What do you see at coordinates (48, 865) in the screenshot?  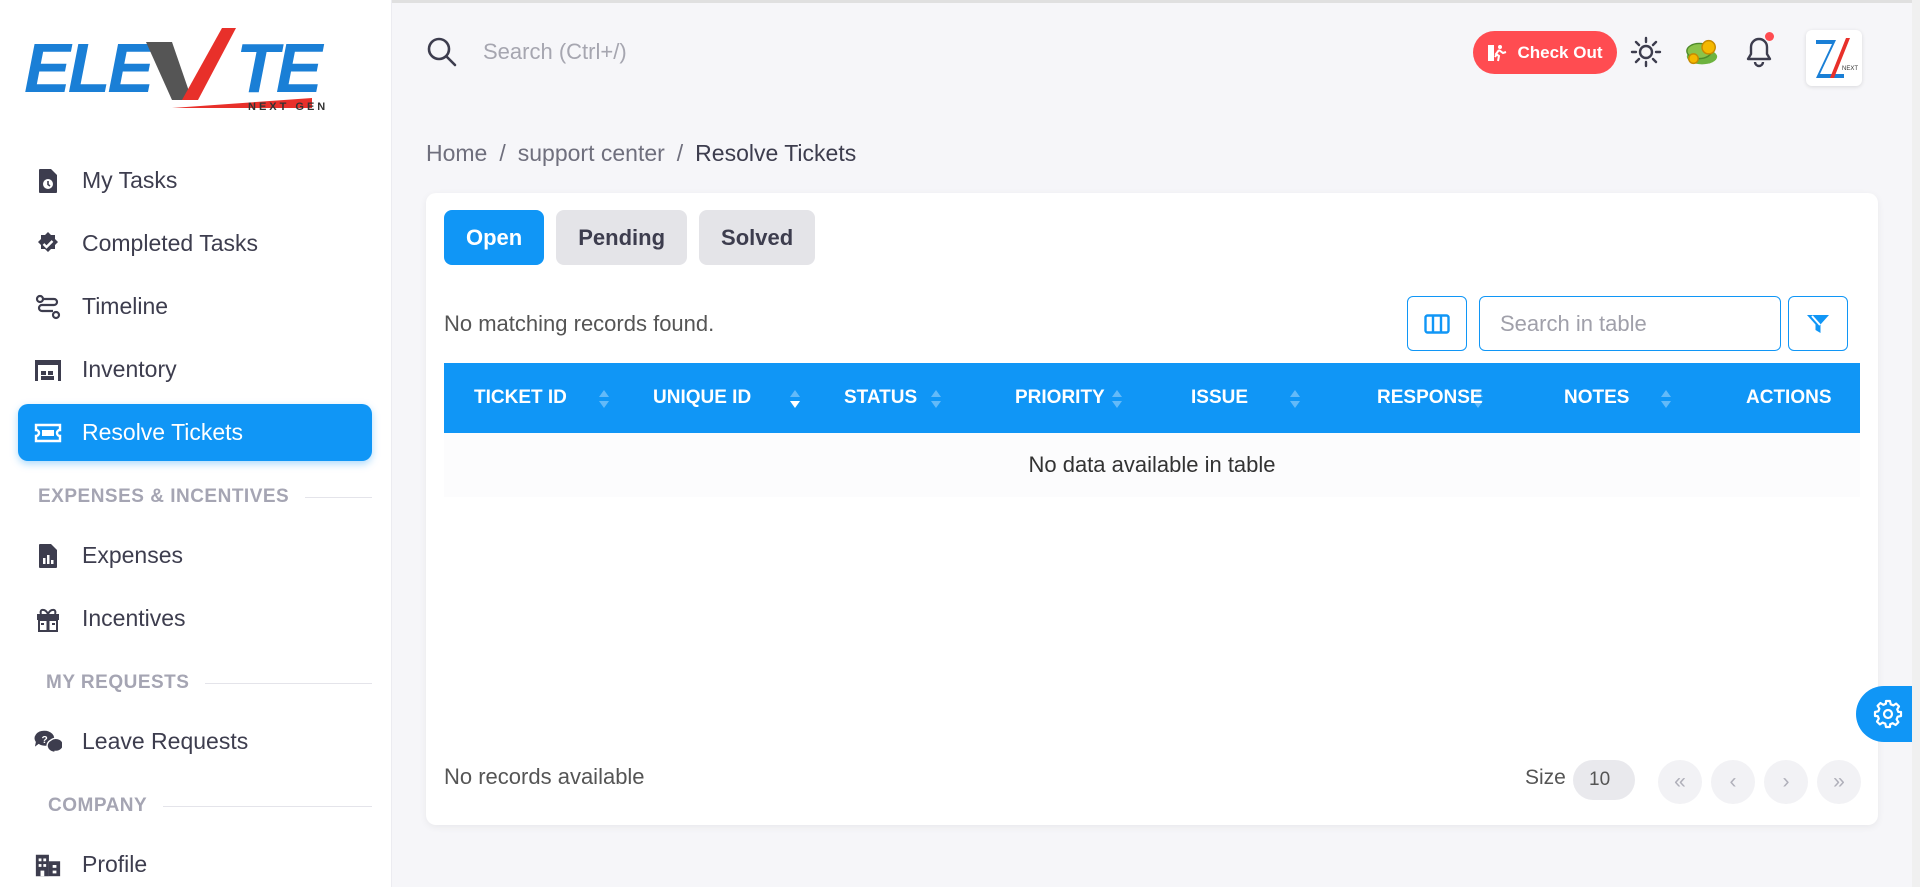 I see `building-icon` at bounding box center [48, 865].